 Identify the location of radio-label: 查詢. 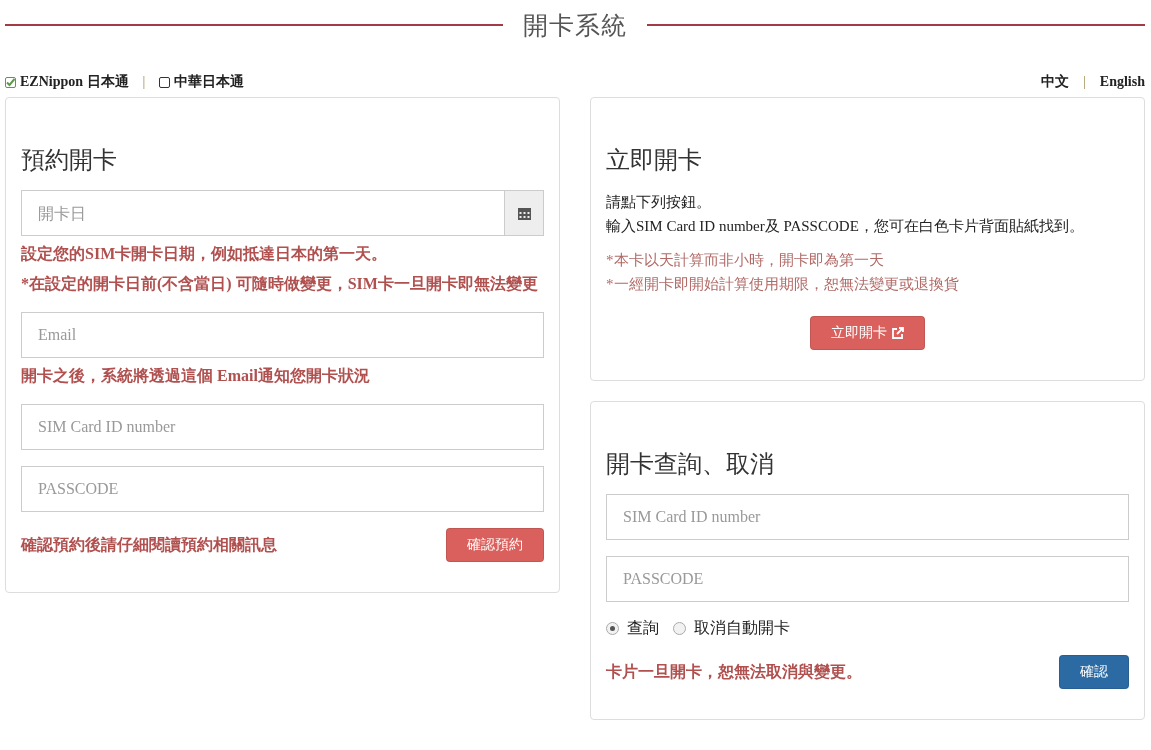
(643, 628).